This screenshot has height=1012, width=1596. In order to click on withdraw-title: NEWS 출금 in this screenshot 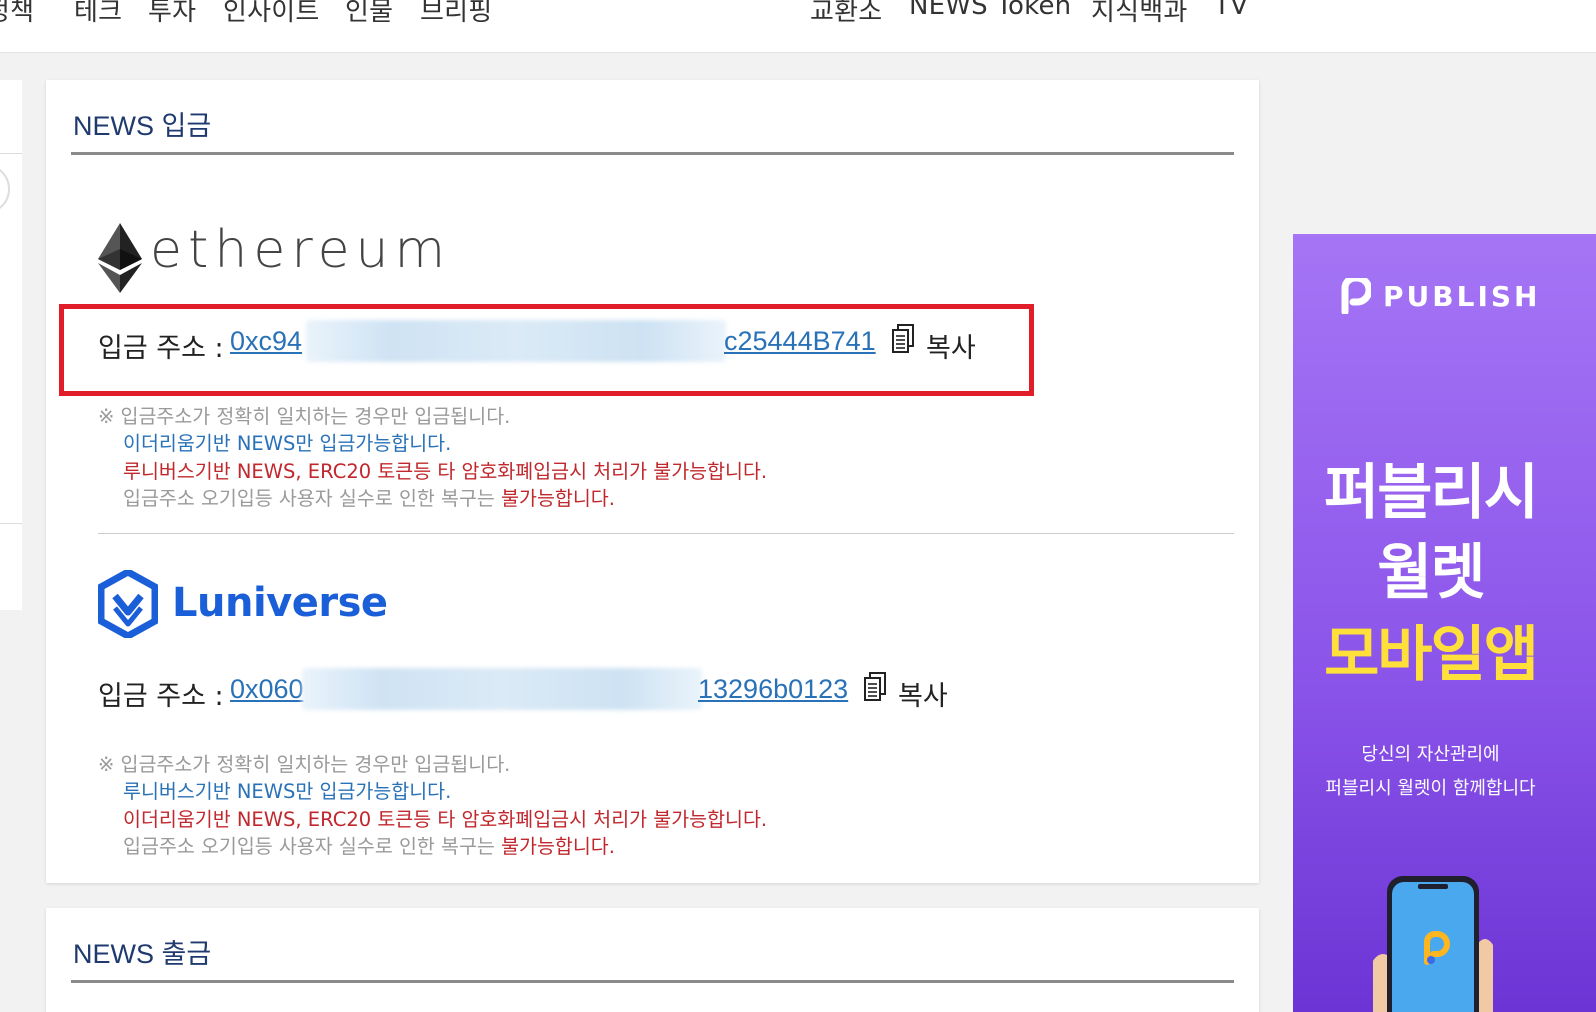, I will do `click(142, 954)`.